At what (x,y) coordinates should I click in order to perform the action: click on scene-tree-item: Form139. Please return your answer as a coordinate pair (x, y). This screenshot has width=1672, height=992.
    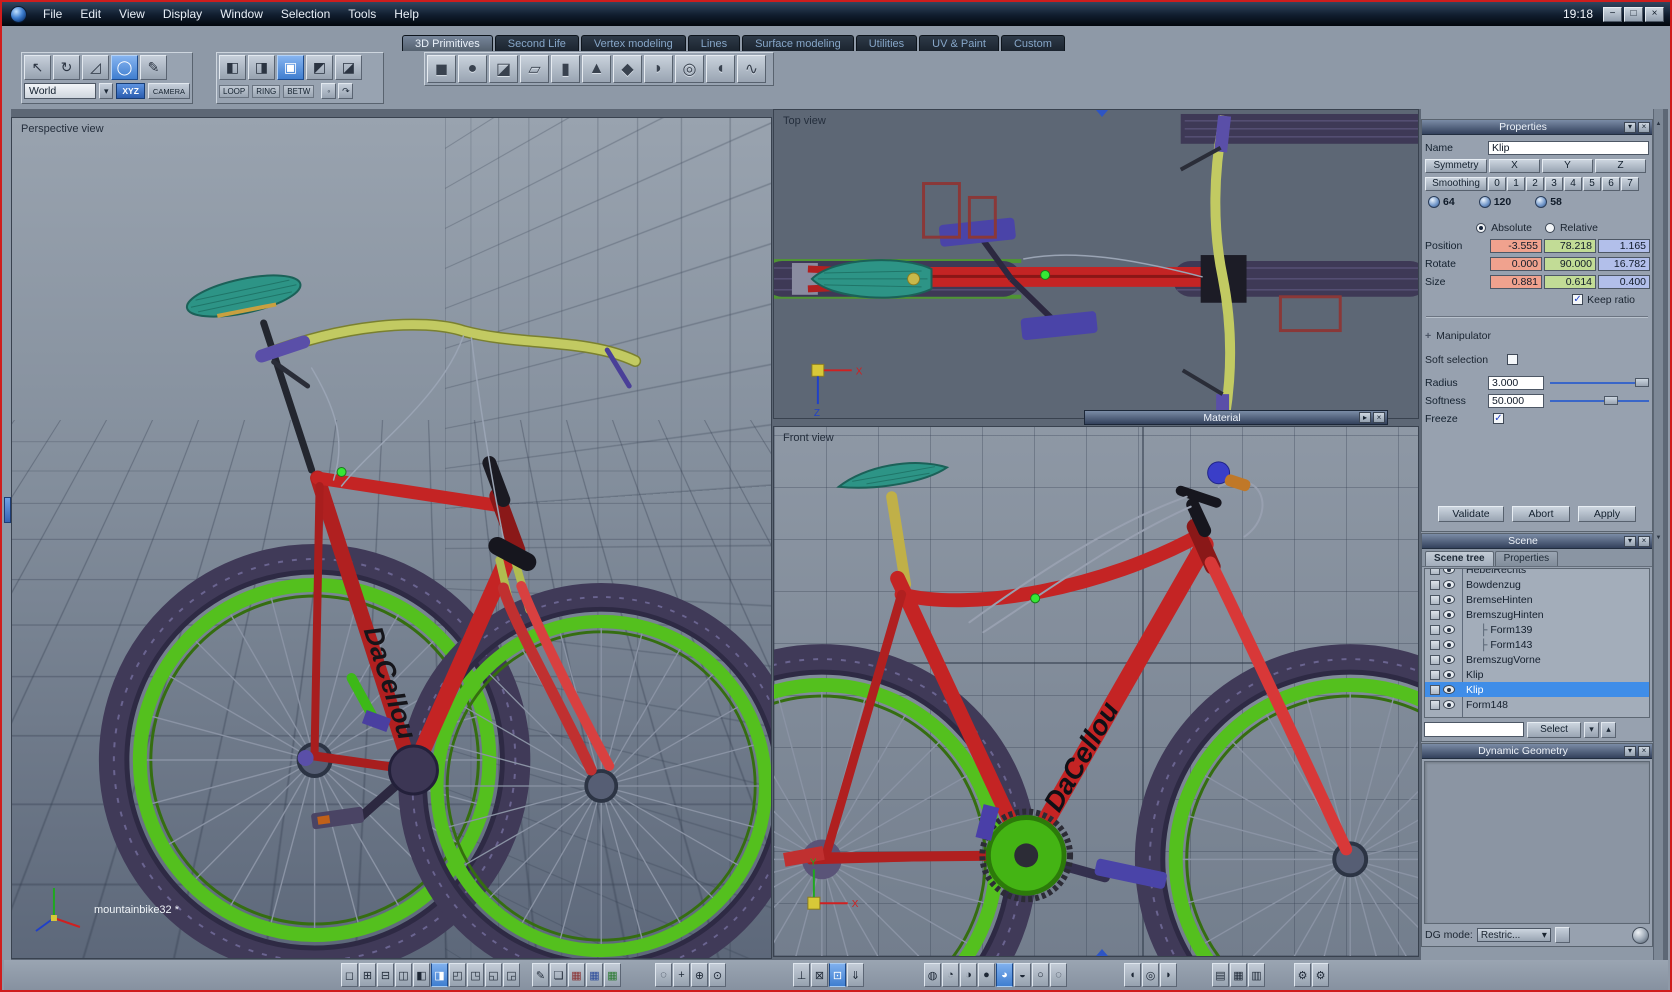
    Looking at the image, I should click on (1537, 629).